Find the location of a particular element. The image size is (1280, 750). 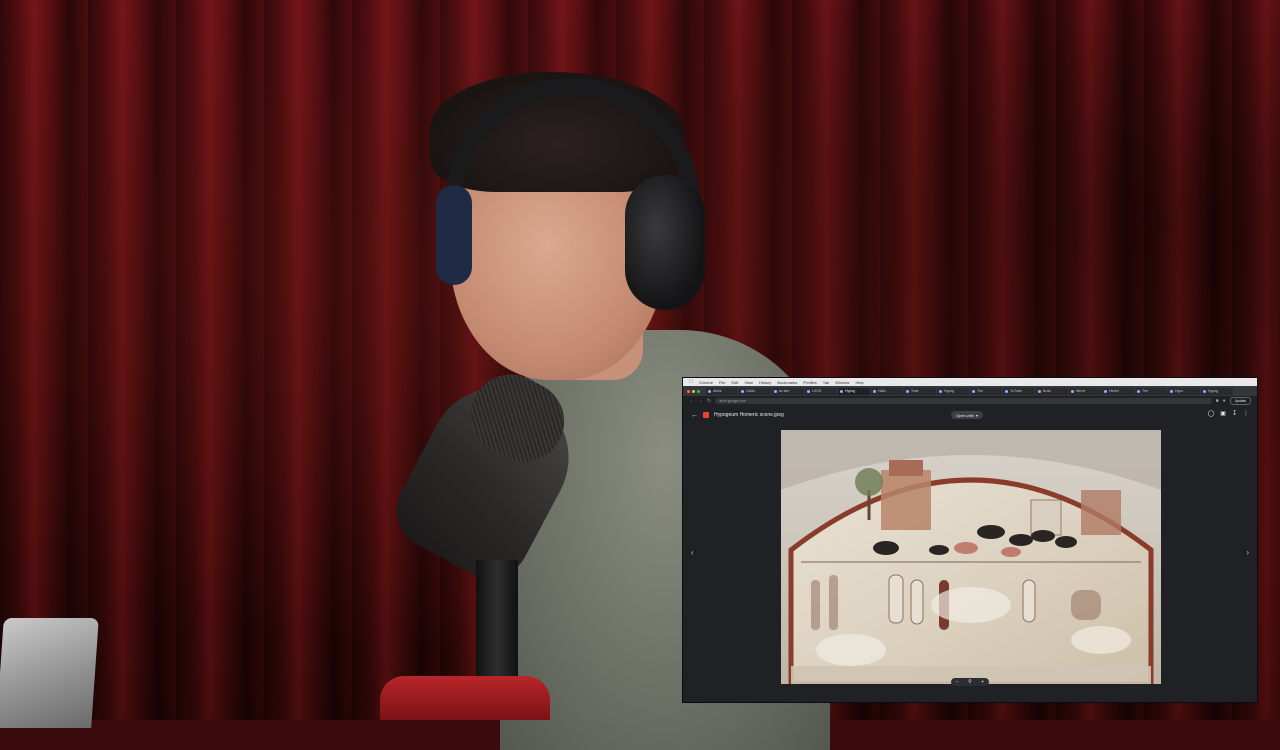

browser-toolbar: ← → ↻ drive.google.com ■ ● Update is located at coordinates (970, 401).